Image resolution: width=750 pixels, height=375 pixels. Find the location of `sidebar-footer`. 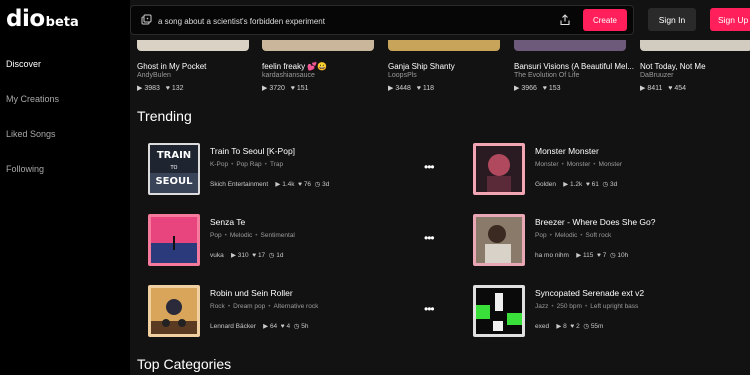

sidebar-footer is located at coordinates (65, 367).